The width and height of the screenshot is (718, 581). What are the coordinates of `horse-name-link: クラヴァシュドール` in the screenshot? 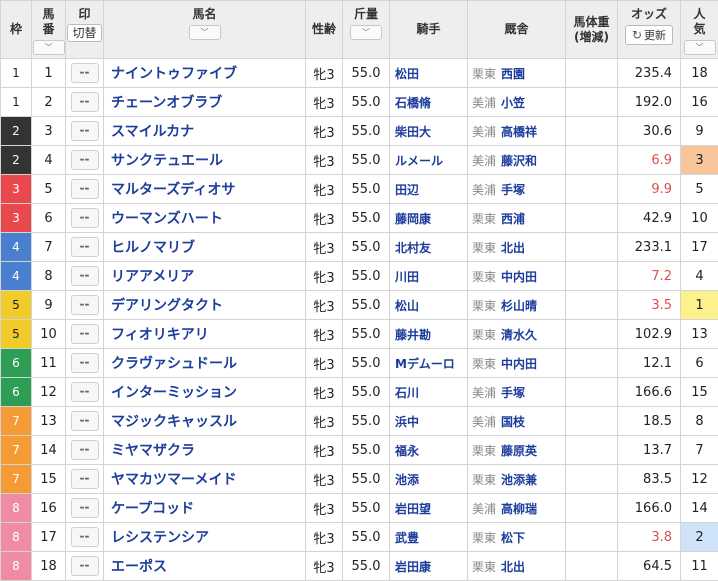 It's located at (205, 363).